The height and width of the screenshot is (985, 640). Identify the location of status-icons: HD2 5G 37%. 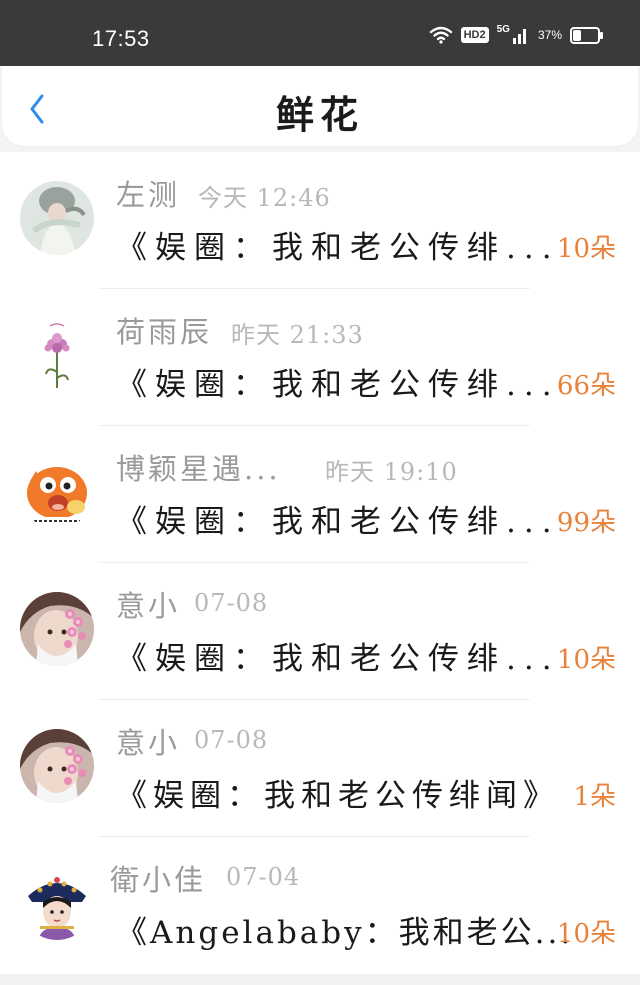
(516, 33).